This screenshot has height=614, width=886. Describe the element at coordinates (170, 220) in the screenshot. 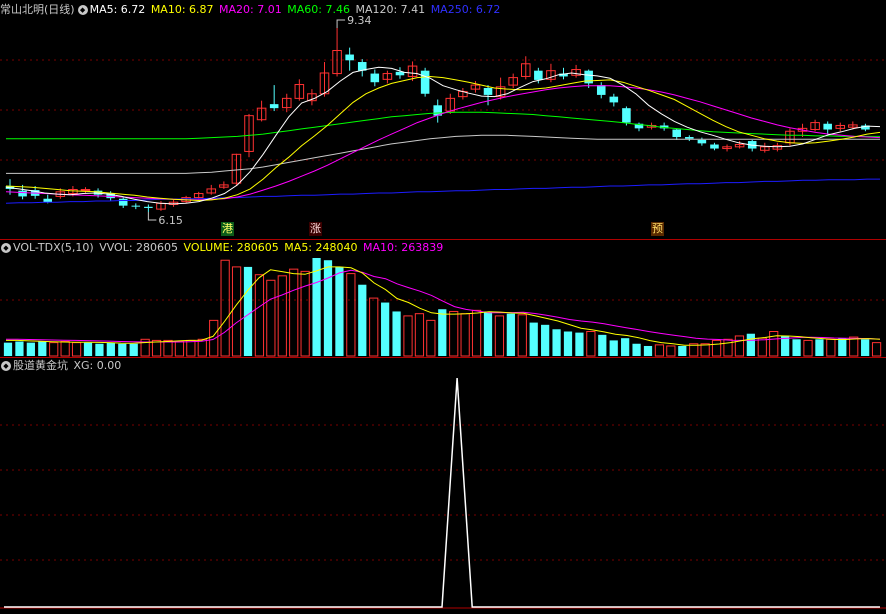

I see `low-price-label: 6.15` at that location.